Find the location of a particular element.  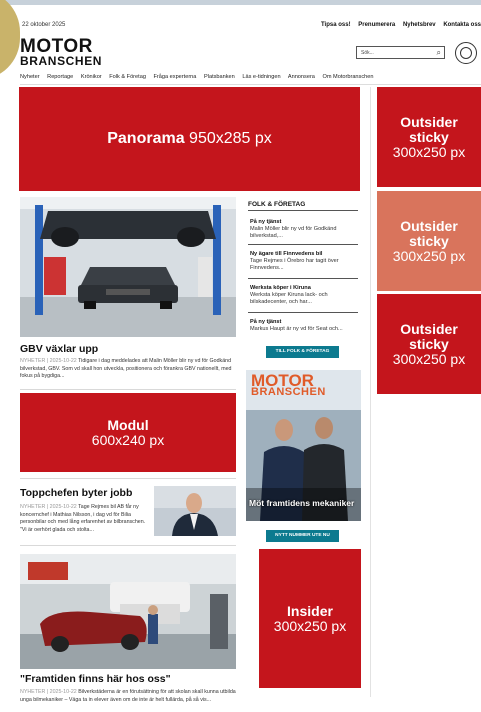

search-icon: ⌕ is located at coordinates (439, 52).